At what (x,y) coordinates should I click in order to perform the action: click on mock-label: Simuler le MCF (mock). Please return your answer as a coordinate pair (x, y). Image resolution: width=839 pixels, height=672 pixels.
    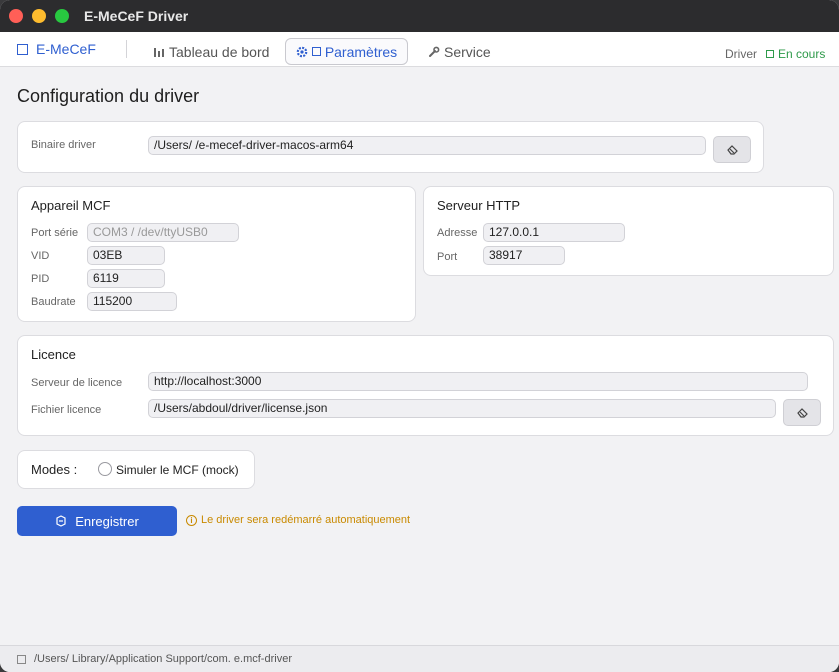
    Looking at the image, I should click on (177, 470).